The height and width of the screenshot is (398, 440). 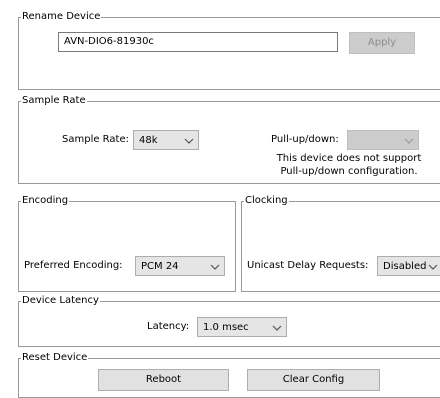 I want to click on device-name-input: AVN-DIO6-81930c, so click(x=198, y=42).